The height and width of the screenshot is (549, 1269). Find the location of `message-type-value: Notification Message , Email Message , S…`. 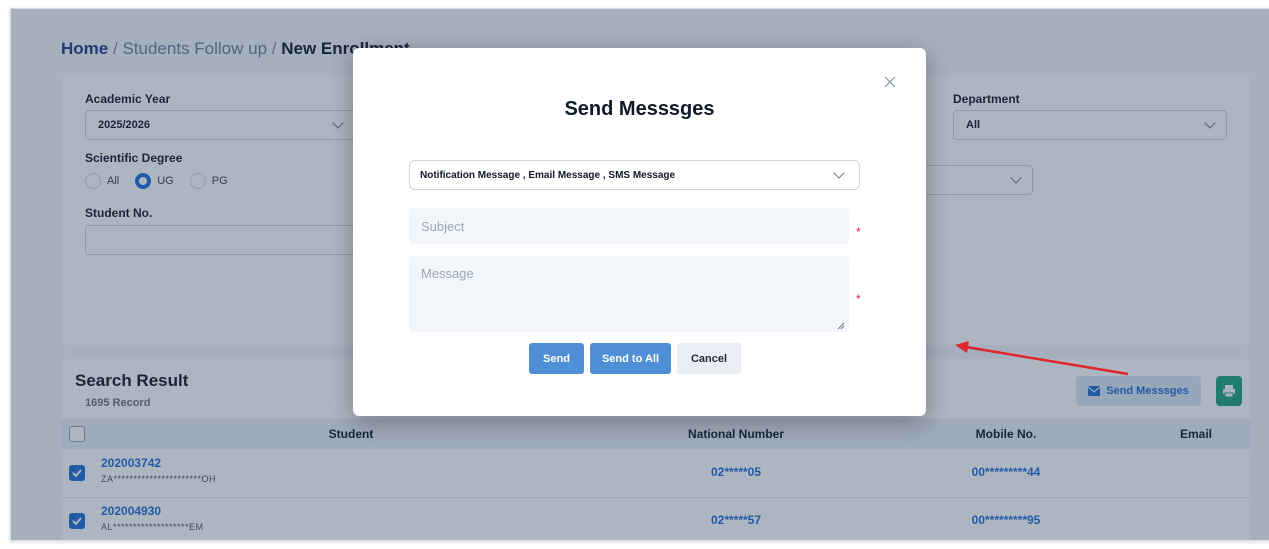

message-type-value: Notification Message , Email Message , S… is located at coordinates (548, 175).